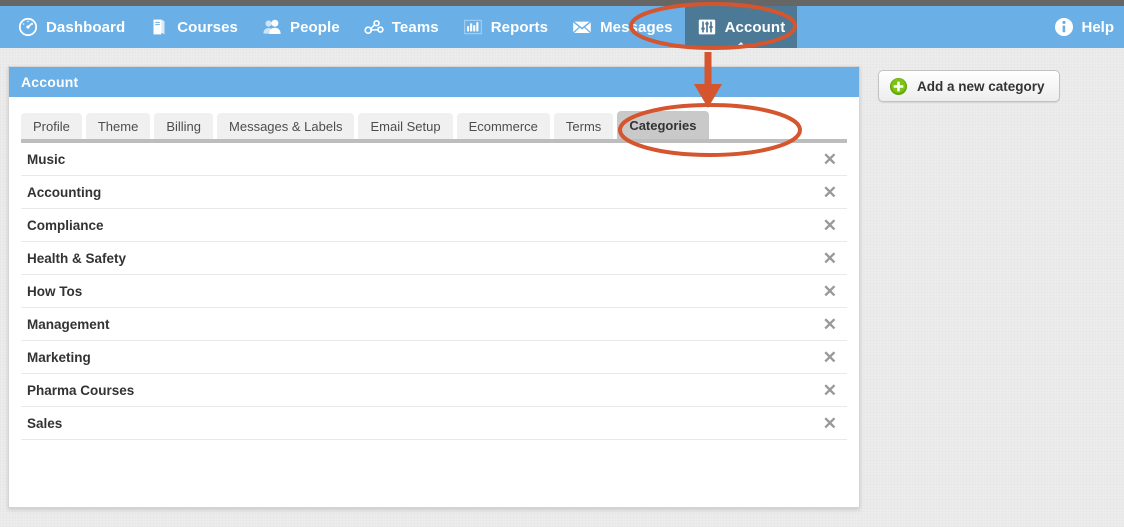 This screenshot has width=1124, height=527. What do you see at coordinates (86, 27) in the screenshot?
I see `nav-item-label: Dashboard` at bounding box center [86, 27].